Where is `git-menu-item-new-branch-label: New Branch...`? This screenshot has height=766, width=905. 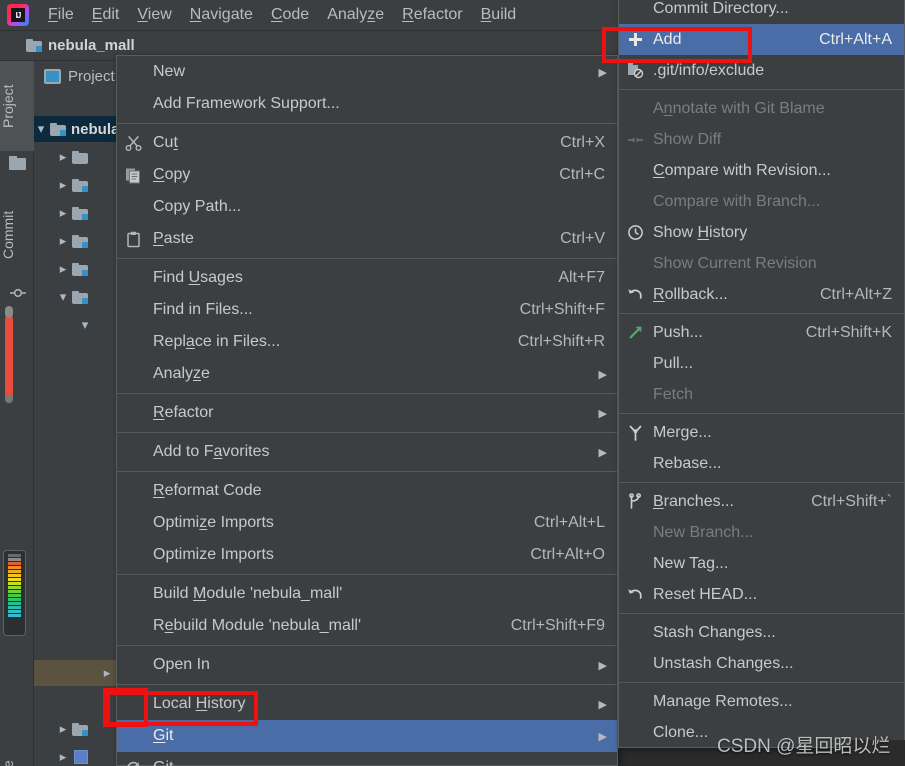
git-menu-item-new-branch-label: New Branch... is located at coordinates (703, 532).